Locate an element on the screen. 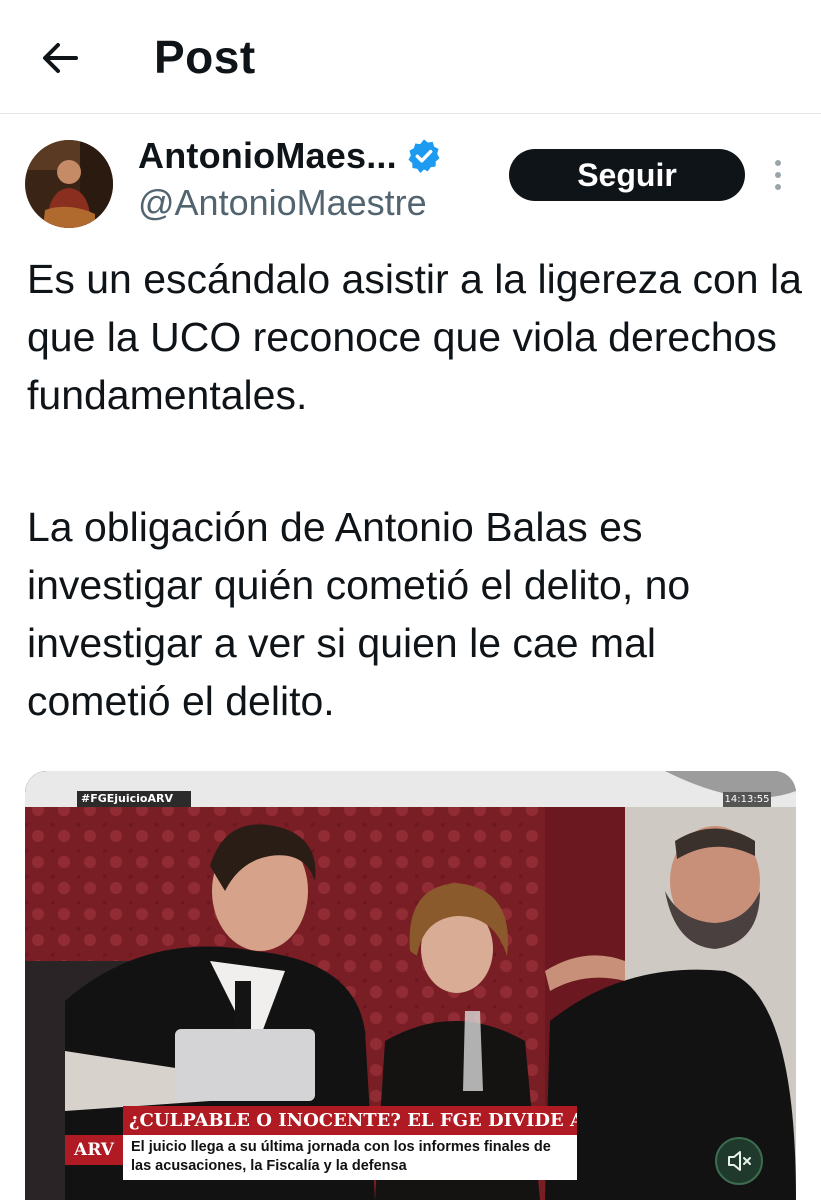  verified-badge-icon is located at coordinates (424, 156).